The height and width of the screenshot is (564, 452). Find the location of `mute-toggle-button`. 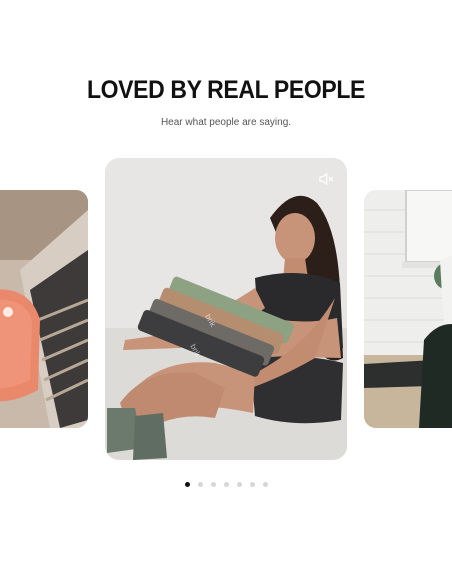

mute-toggle-button is located at coordinates (326, 179).